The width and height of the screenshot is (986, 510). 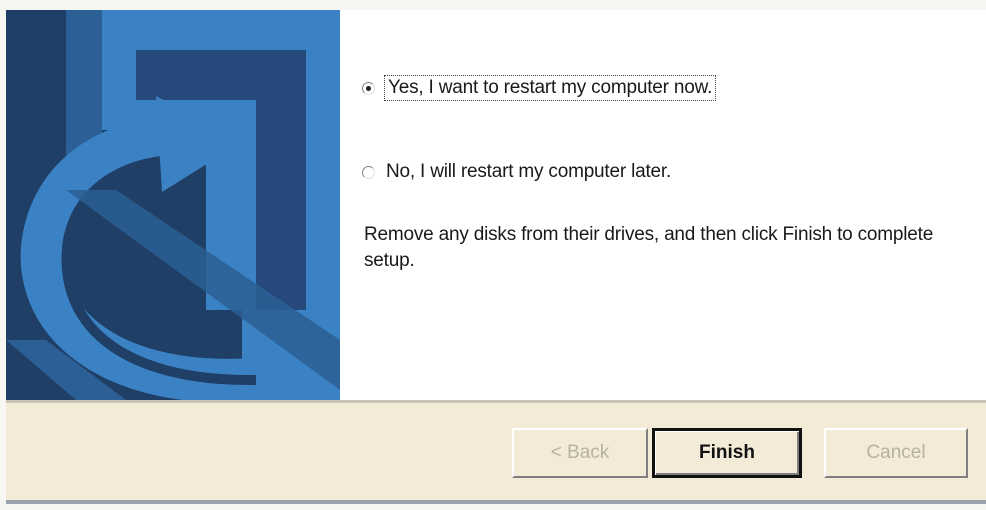 I want to click on restart-now-option: Yes, I want to restart my computer now., so click(x=539, y=88).